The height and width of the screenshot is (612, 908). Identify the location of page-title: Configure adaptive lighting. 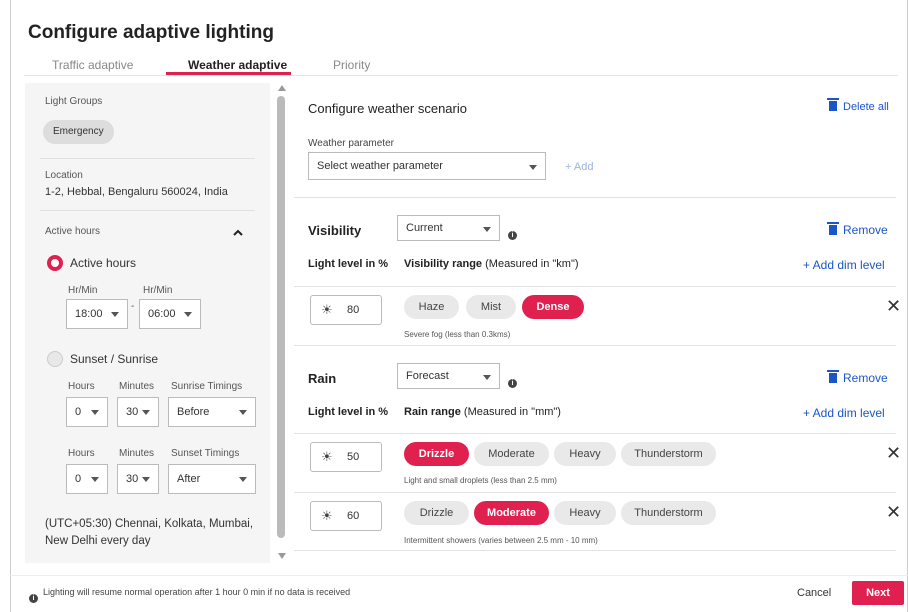
(151, 32).